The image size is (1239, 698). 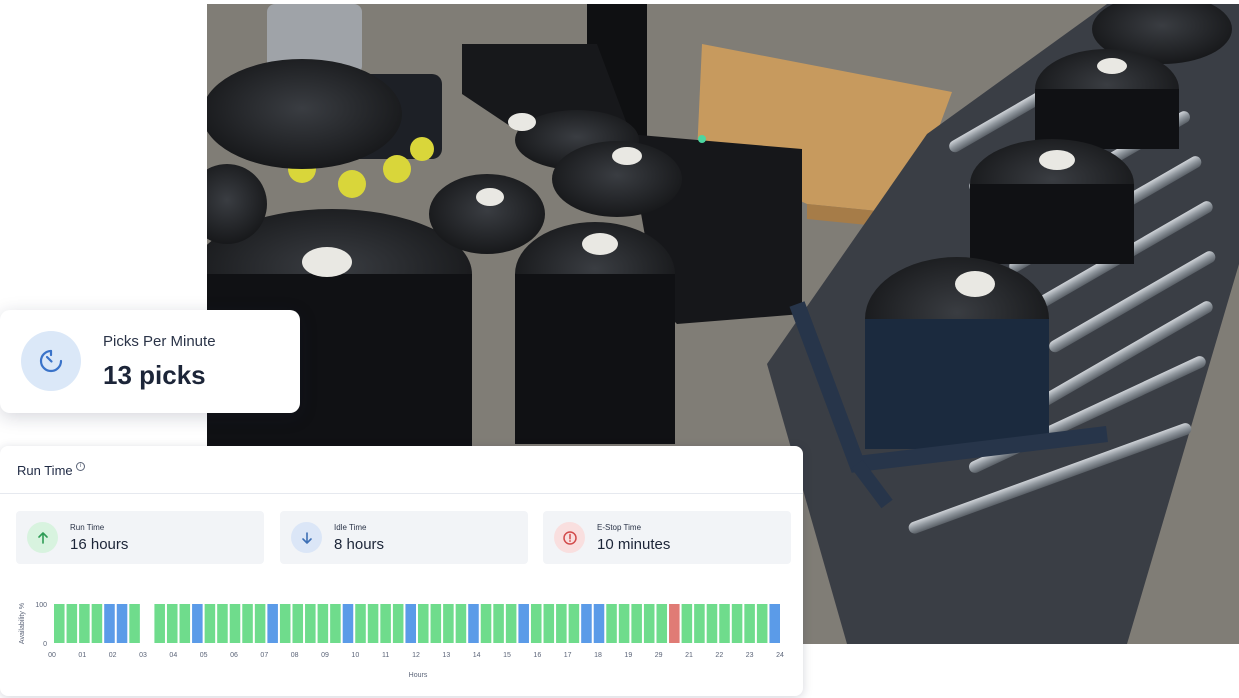 What do you see at coordinates (295, 655) in the screenshot?
I see `x-tick-label: 08` at bounding box center [295, 655].